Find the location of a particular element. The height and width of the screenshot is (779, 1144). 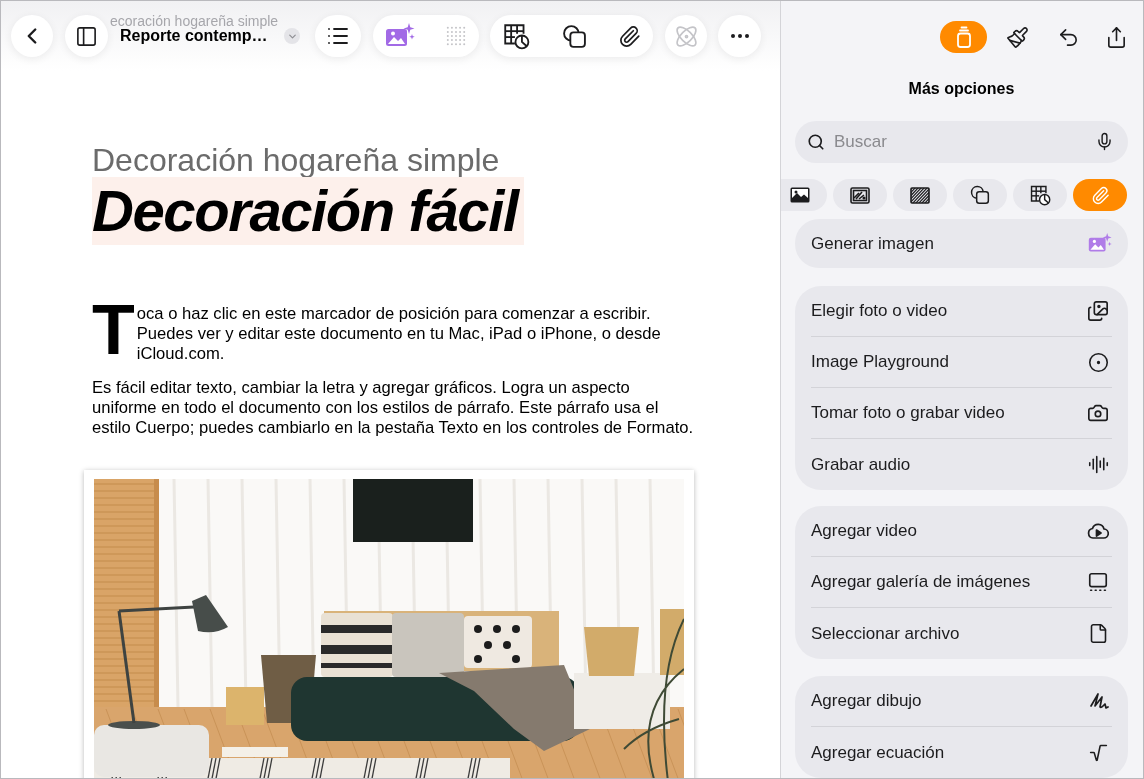

photo-icon is located at coordinates (800, 195).